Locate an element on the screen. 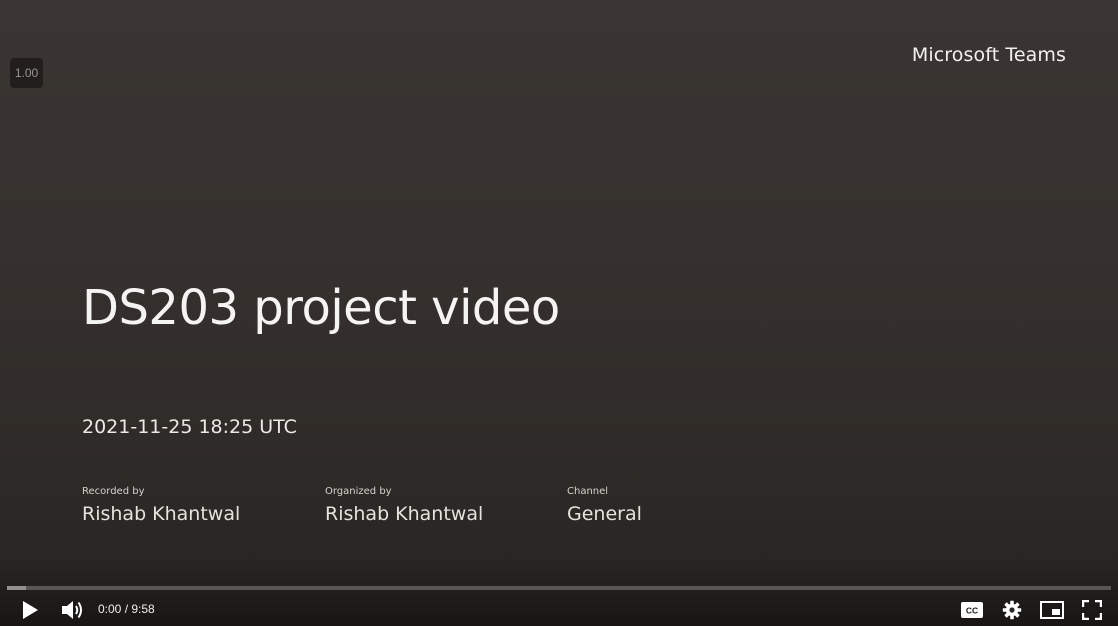 This screenshot has height=626, width=1118. recorded-by-block: Recorded by Rishab Khantwal is located at coordinates (161, 505).